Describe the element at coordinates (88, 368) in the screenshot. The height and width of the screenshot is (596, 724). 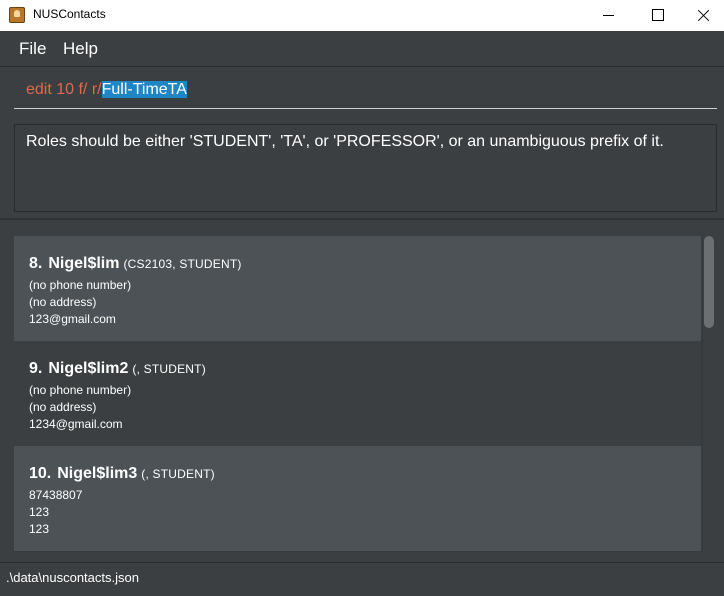
I see `contact-name: Nigel$lim2` at that location.